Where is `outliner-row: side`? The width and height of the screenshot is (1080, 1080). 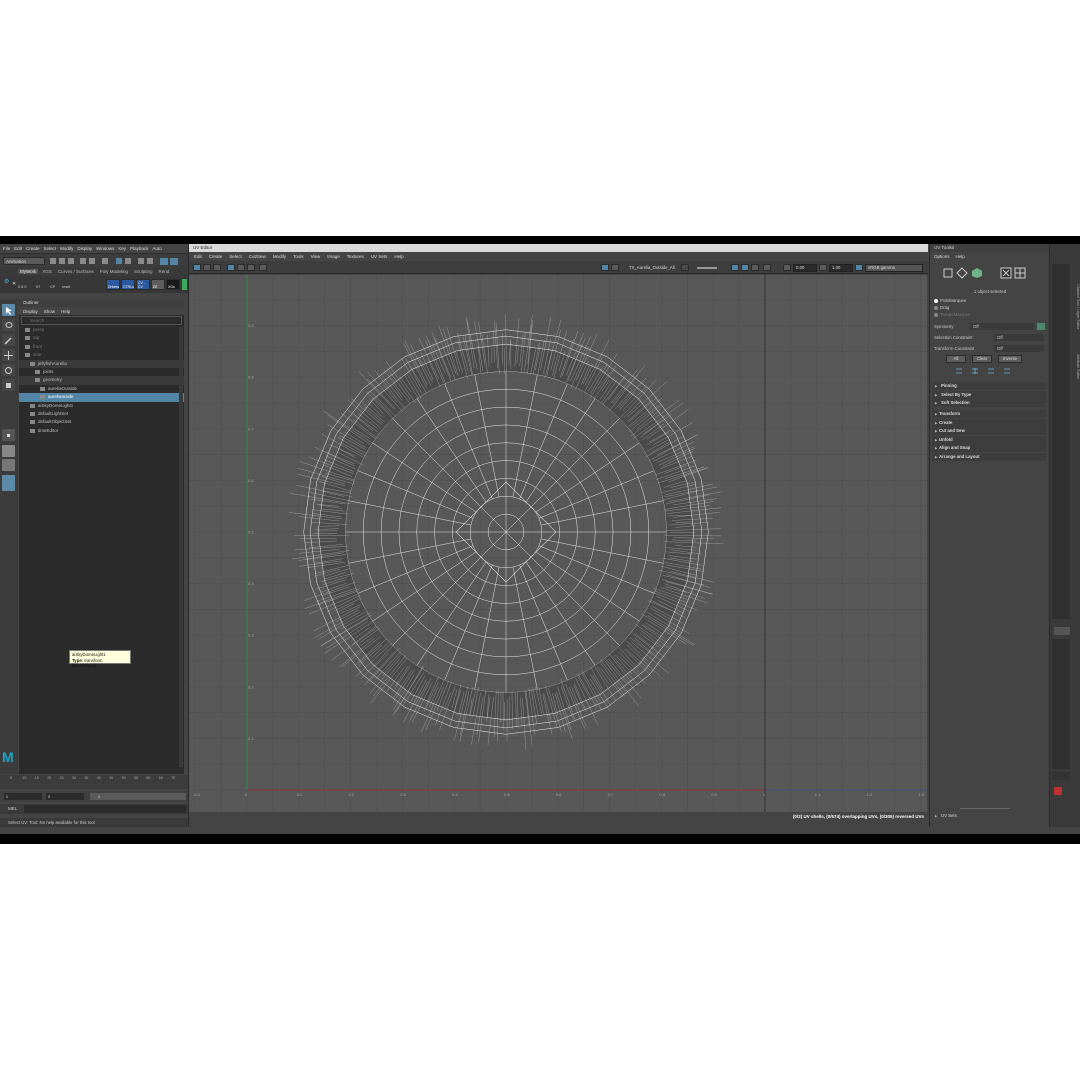 outliner-row: side is located at coordinates (101, 355).